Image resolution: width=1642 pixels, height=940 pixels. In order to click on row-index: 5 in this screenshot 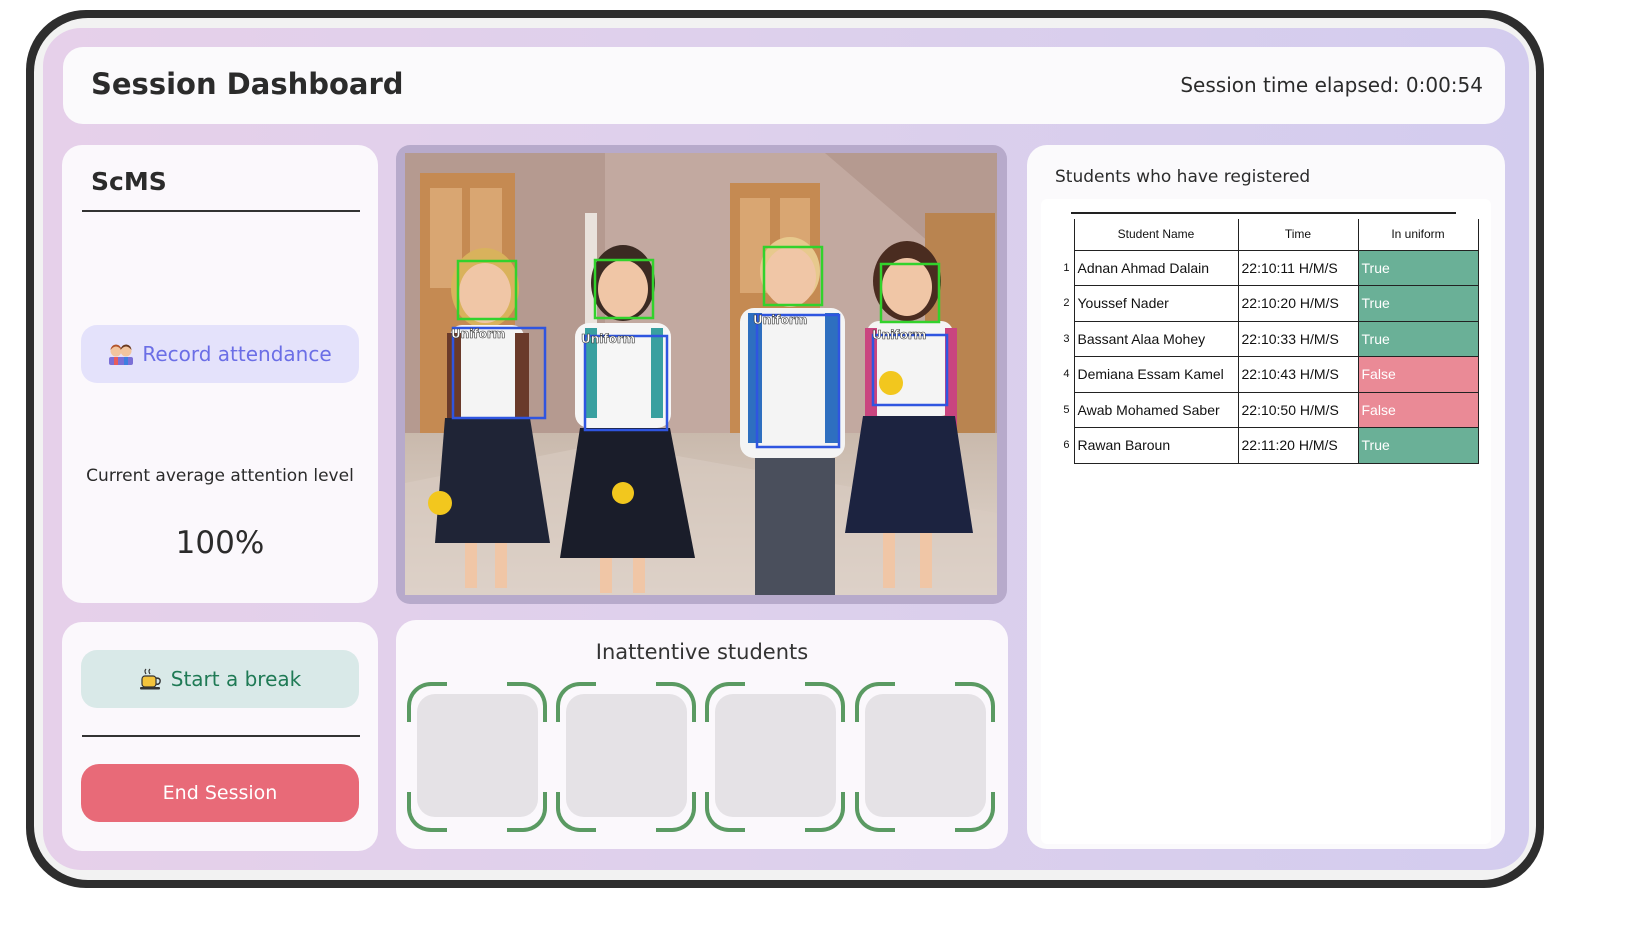, I will do `click(1066, 409)`.